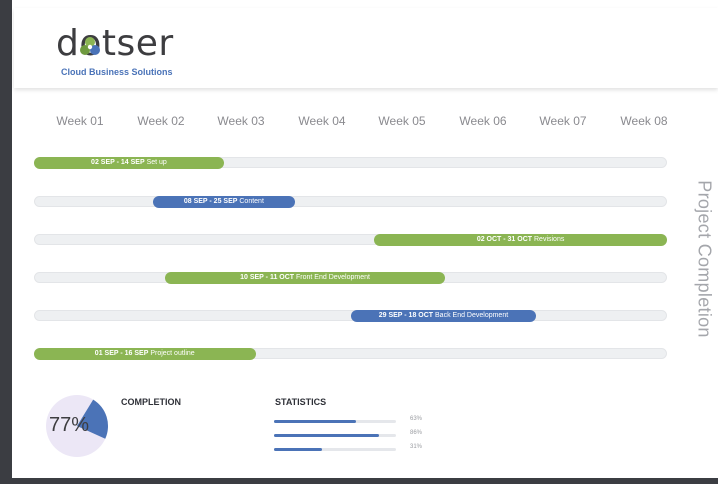 The width and height of the screenshot is (718, 484). What do you see at coordinates (267, 277) in the screenshot?
I see `task-dates: 10 SEP - 11 OCT` at bounding box center [267, 277].